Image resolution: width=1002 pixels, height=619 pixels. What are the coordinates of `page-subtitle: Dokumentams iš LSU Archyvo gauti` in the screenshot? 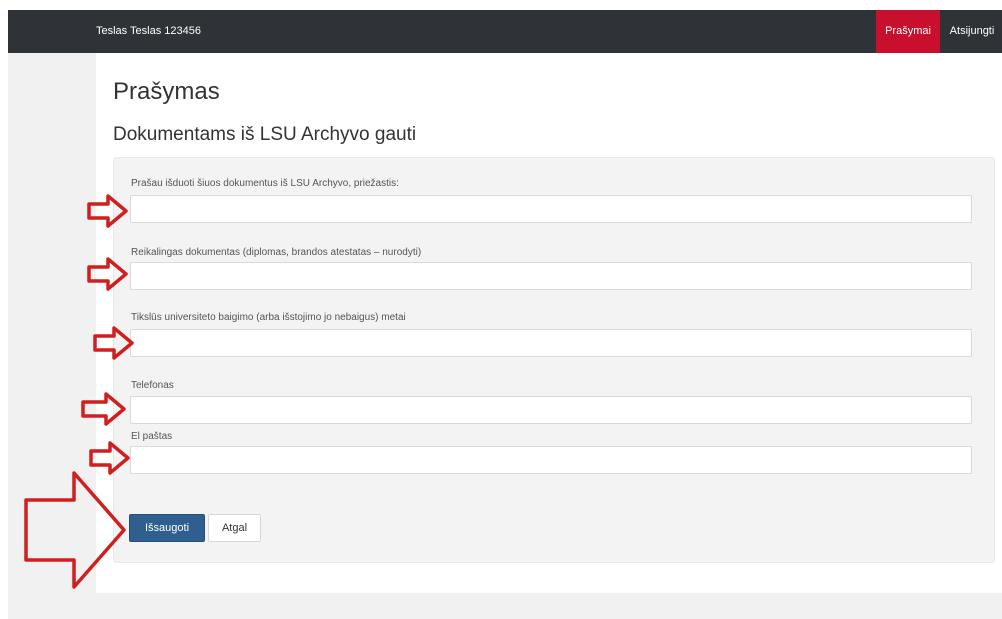 It's located at (265, 134).